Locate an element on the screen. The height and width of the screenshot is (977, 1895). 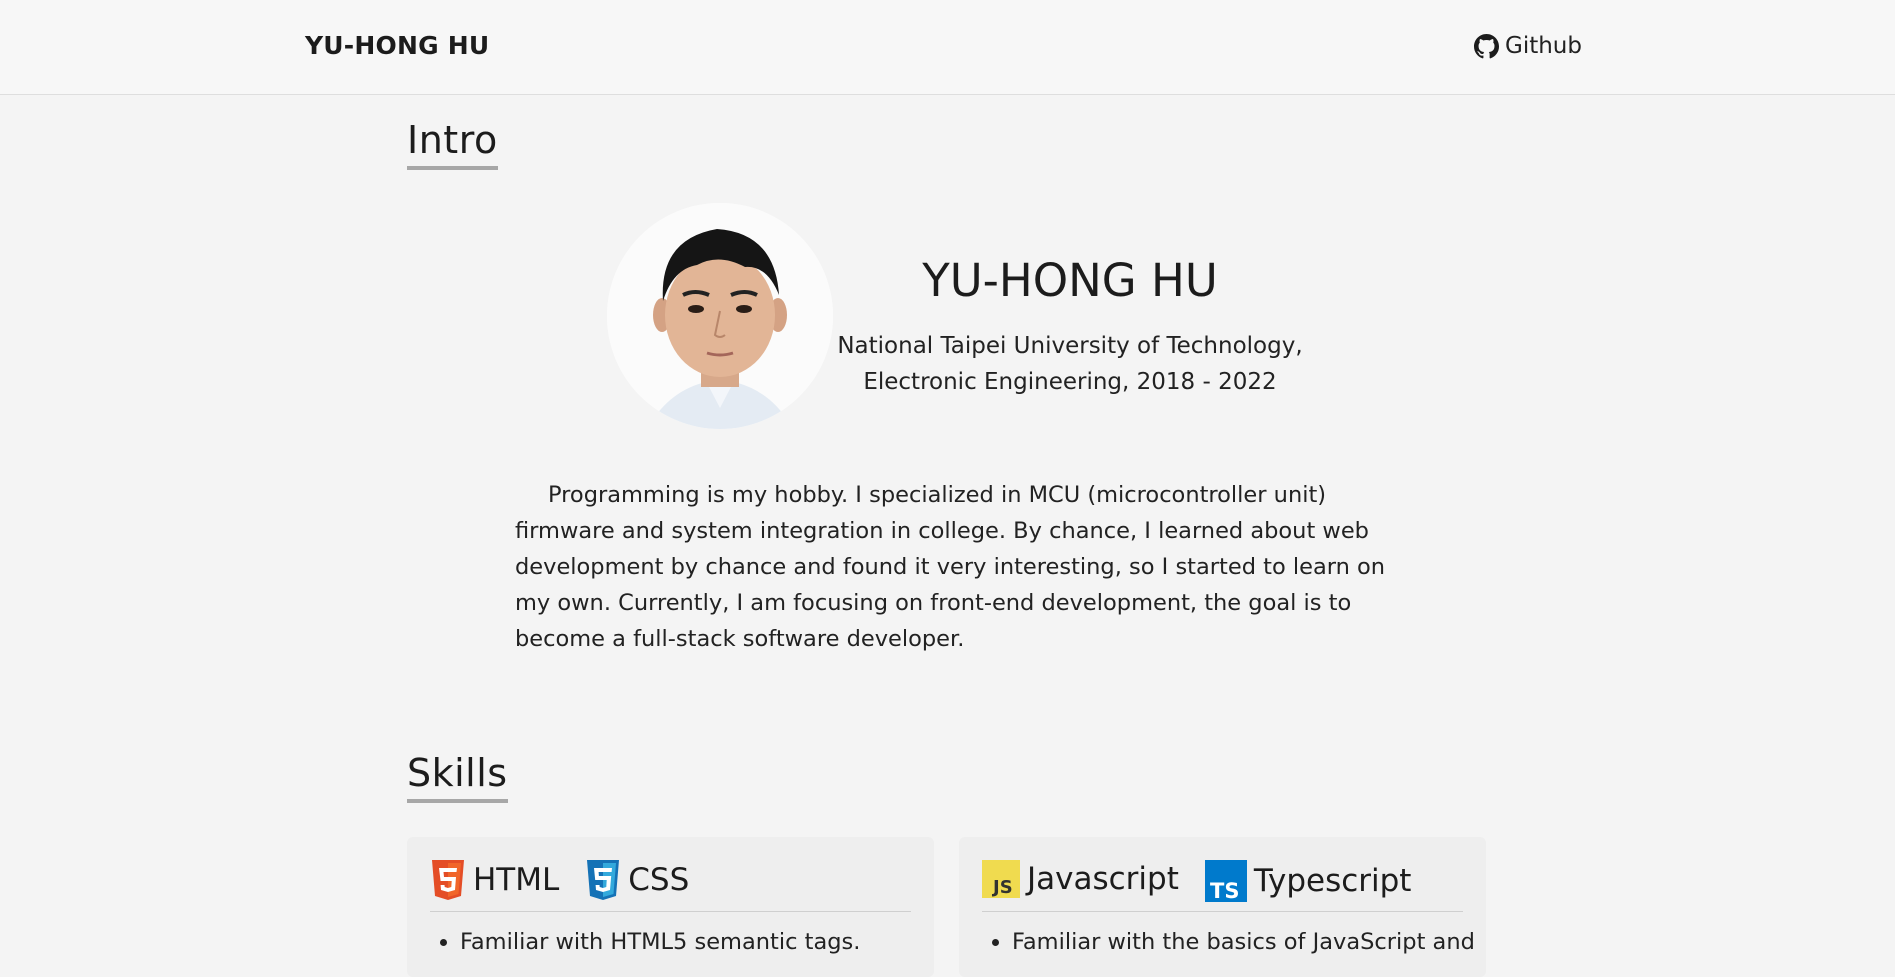
profile-photo is located at coordinates (720, 316).